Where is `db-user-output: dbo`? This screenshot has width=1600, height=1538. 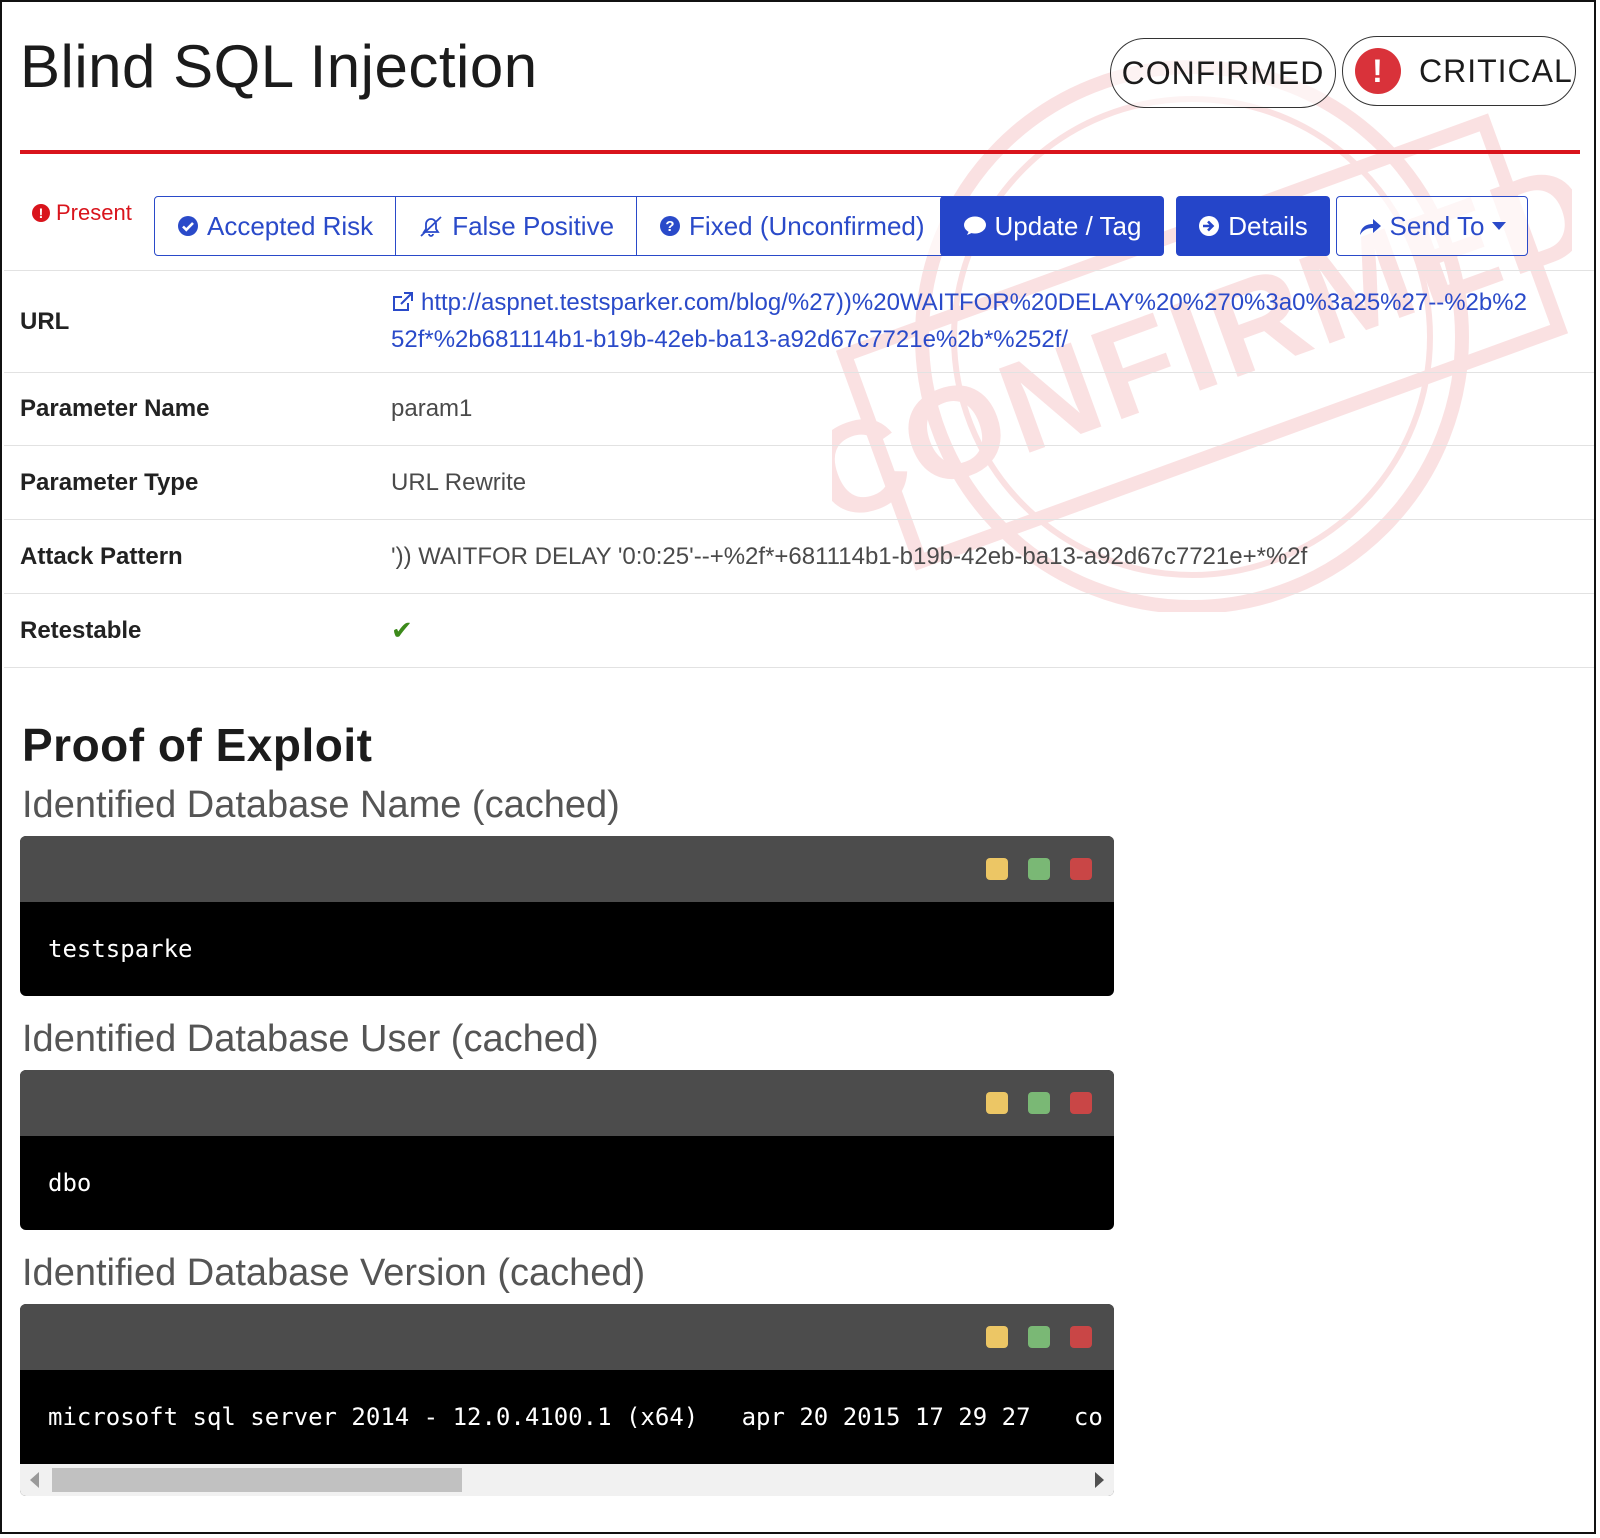
db-user-output: dbo is located at coordinates (70, 1183).